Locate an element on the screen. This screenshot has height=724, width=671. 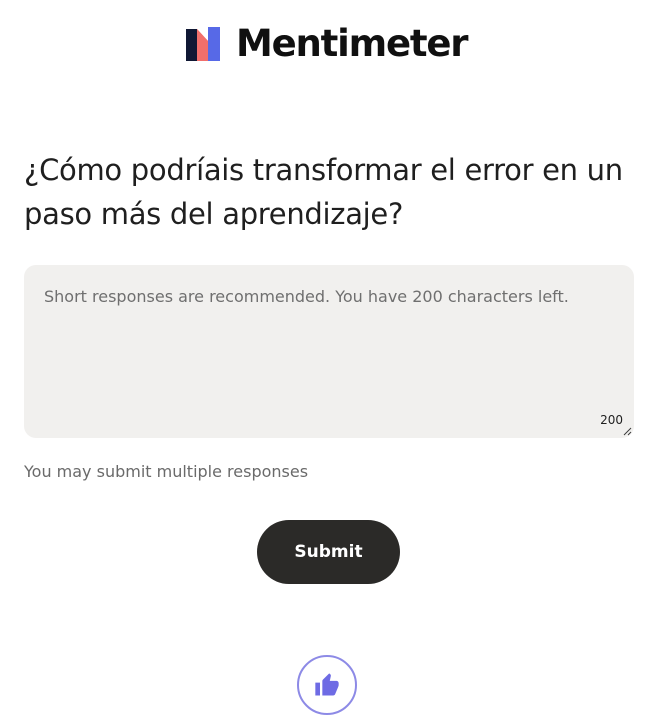
thumbs-up-reaction-button is located at coordinates (327, 685).